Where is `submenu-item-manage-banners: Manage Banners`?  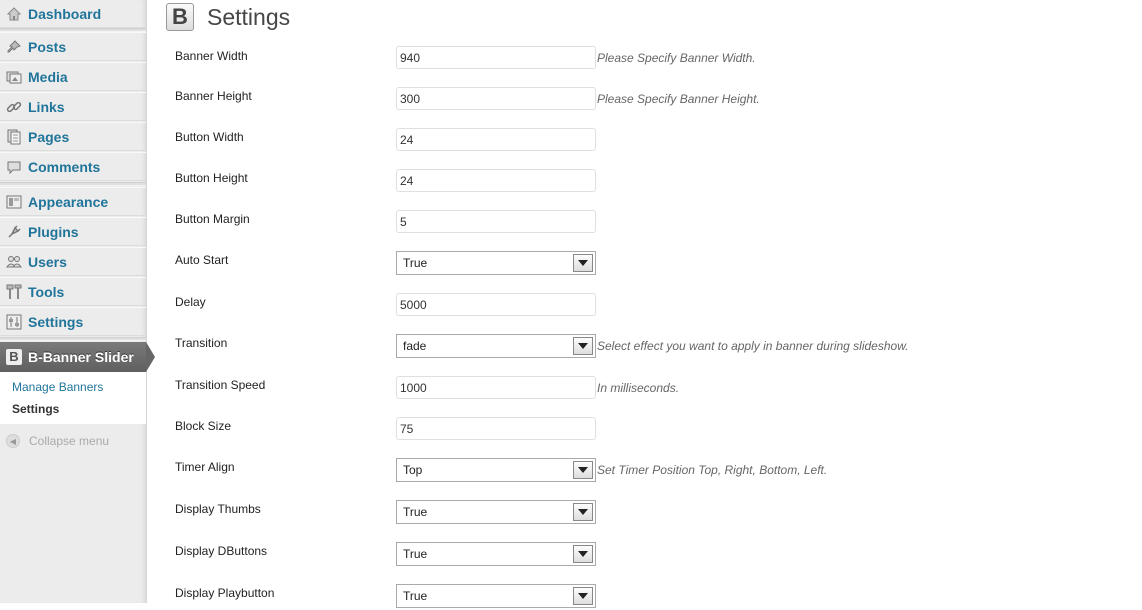
submenu-item-manage-banners: Manage Banners is located at coordinates (57, 387).